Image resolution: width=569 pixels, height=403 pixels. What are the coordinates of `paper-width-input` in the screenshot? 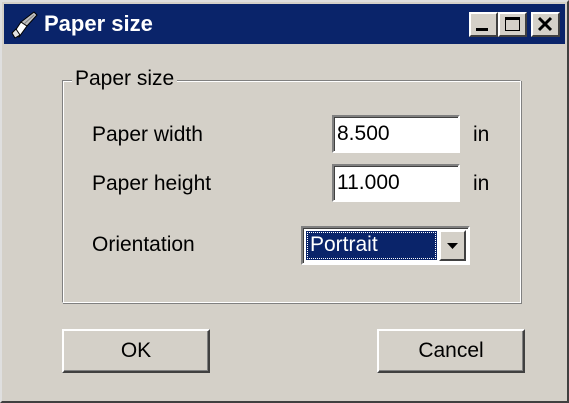 It's located at (396, 134).